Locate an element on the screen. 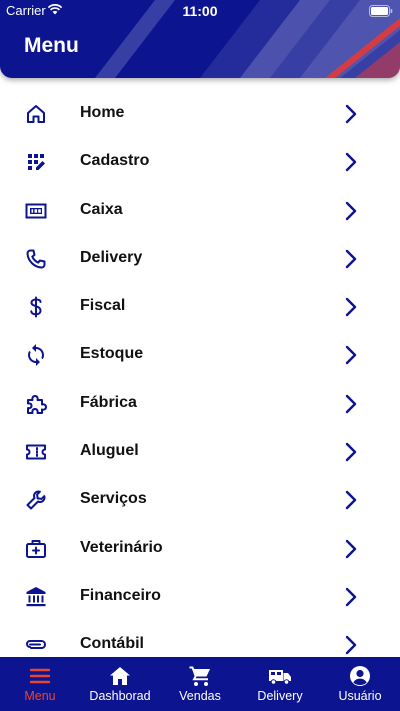 This screenshot has width=400, height=711. menu-item-financeiro: Financeiro is located at coordinates (200, 597).